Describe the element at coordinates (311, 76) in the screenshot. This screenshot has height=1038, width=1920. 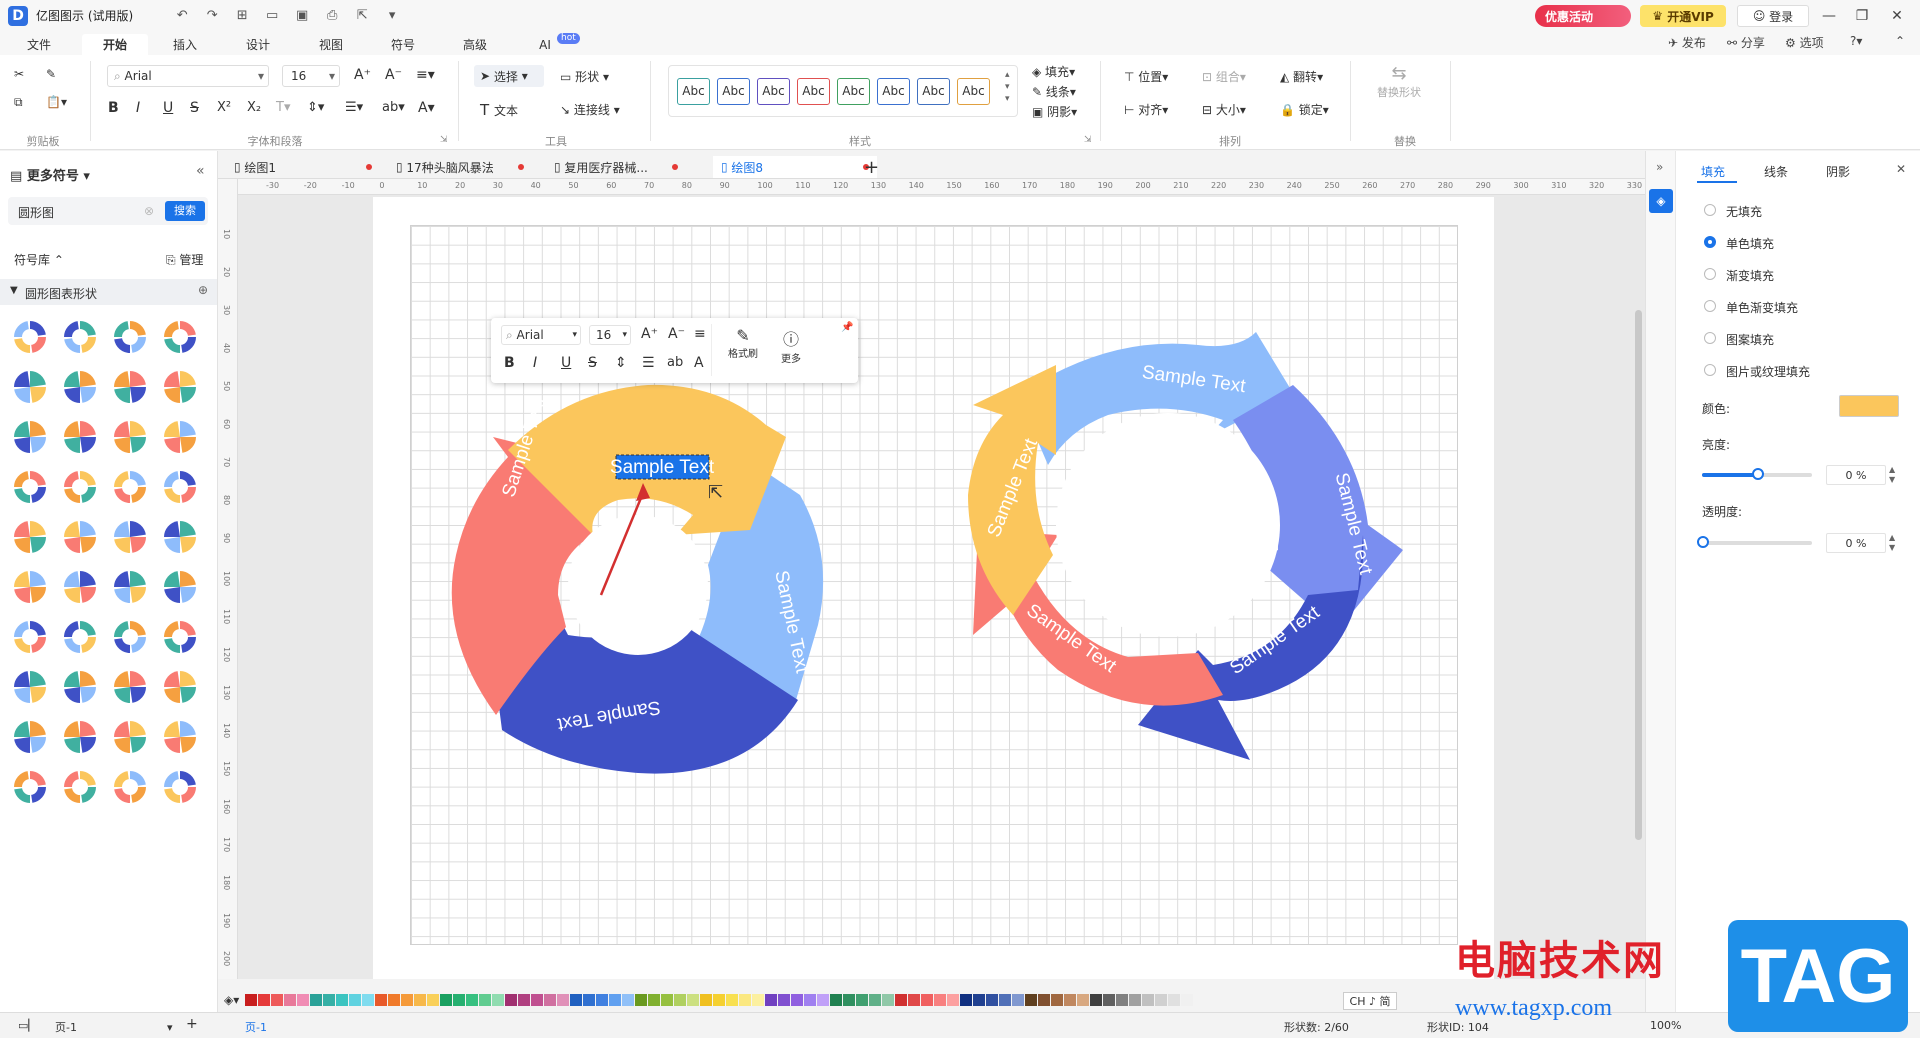
I see `font-size-select: 16 ▾` at that location.